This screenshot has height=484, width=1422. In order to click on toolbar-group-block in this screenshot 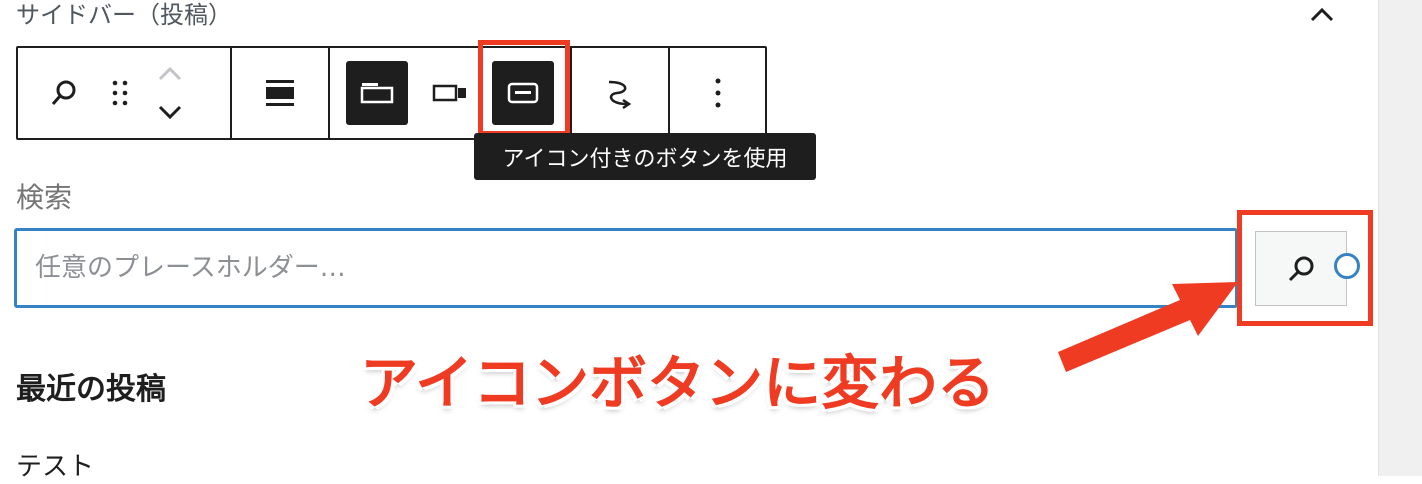, I will do `click(125, 93)`.